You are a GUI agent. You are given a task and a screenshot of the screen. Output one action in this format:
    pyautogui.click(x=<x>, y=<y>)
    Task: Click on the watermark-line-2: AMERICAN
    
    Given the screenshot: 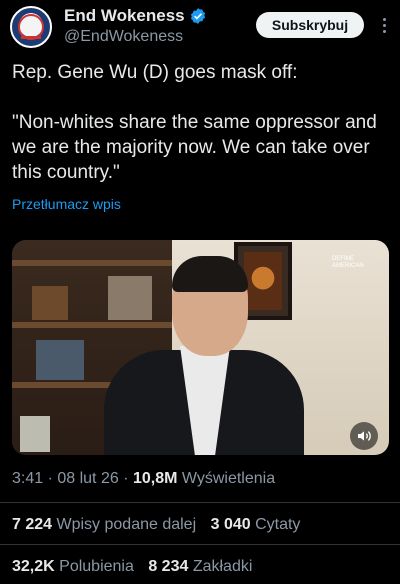 What is the action you would take?
    pyautogui.click(x=348, y=266)
    